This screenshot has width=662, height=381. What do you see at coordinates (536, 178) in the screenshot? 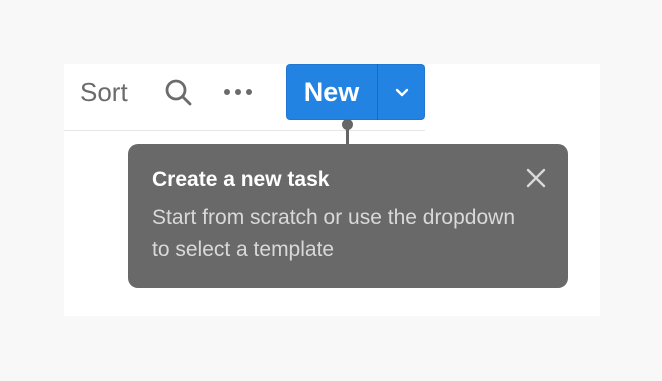
I see `close-icon` at bounding box center [536, 178].